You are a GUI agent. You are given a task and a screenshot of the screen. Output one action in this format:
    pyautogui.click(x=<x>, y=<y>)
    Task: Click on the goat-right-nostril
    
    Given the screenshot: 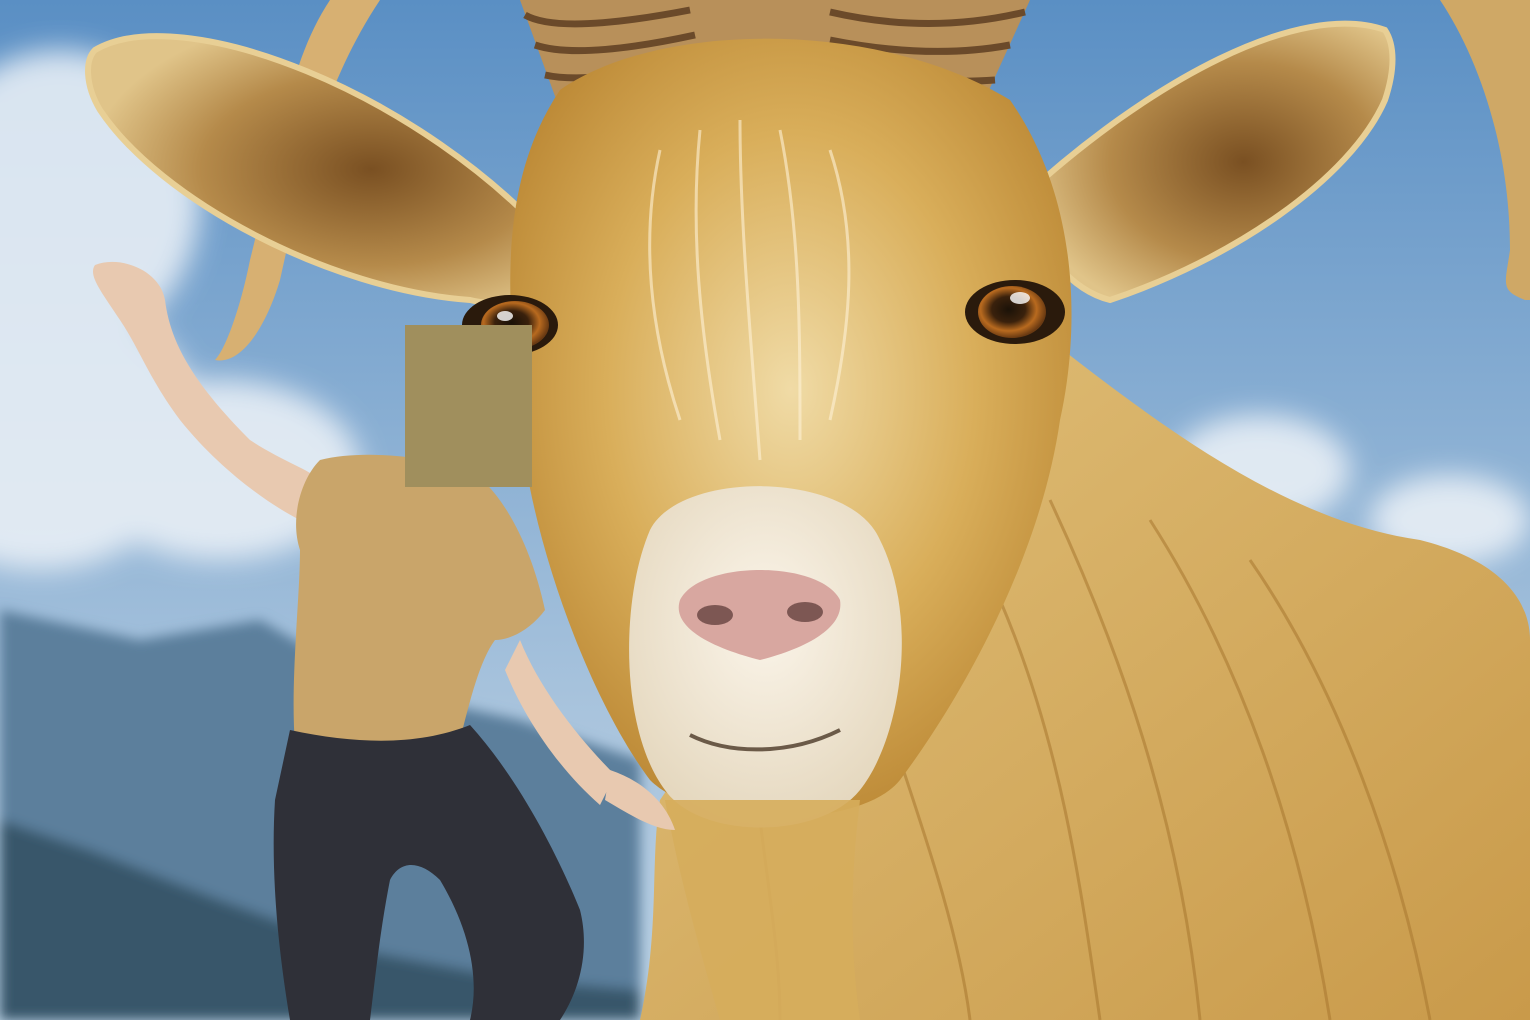 What is the action you would take?
    pyautogui.click(x=805, y=612)
    